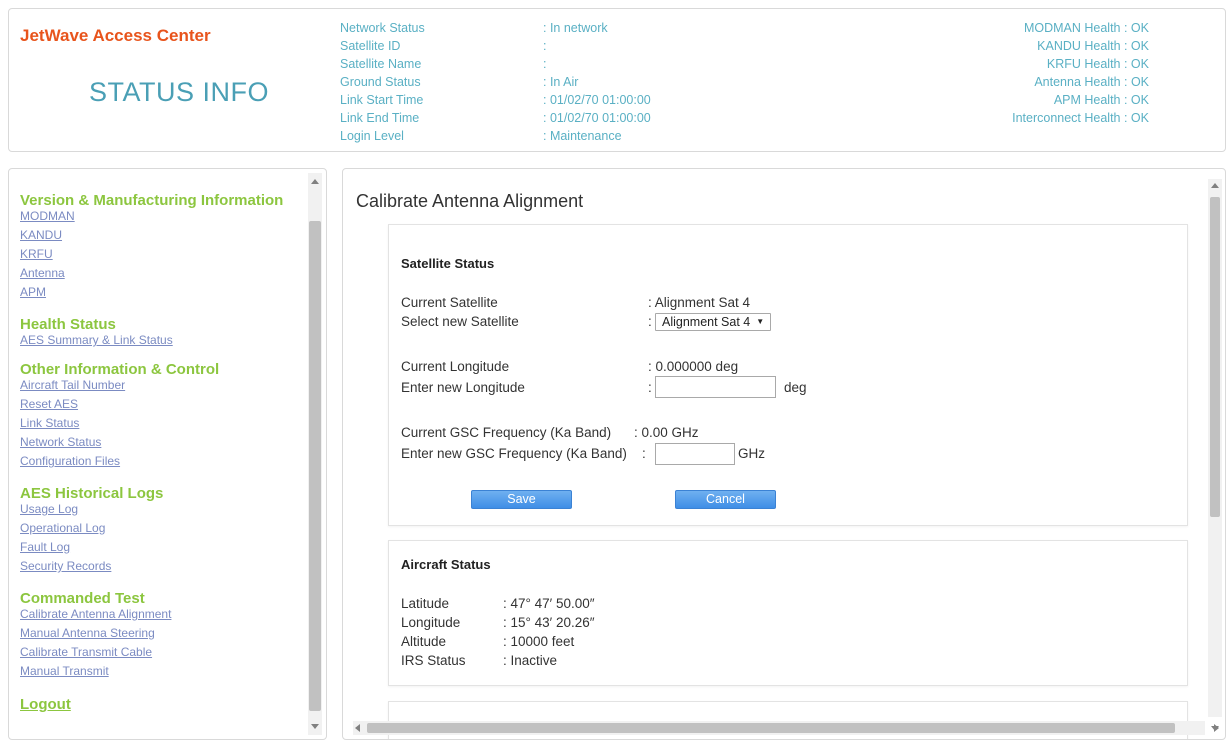 This screenshot has height=740, width=1232. What do you see at coordinates (165, 509) in the screenshot?
I see `nav-link-usage-log: Usage Log` at bounding box center [165, 509].